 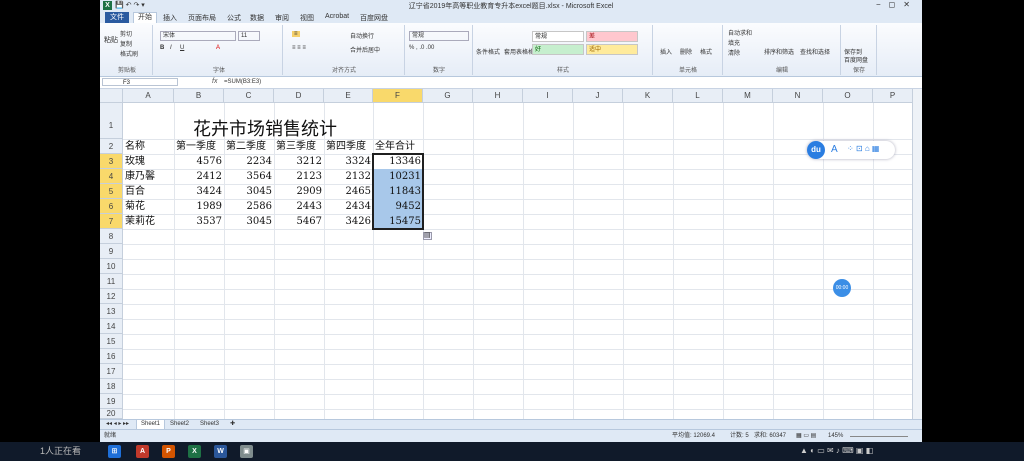 What do you see at coordinates (558, 36) in the screenshot?
I see `style-normal: 常规` at bounding box center [558, 36].